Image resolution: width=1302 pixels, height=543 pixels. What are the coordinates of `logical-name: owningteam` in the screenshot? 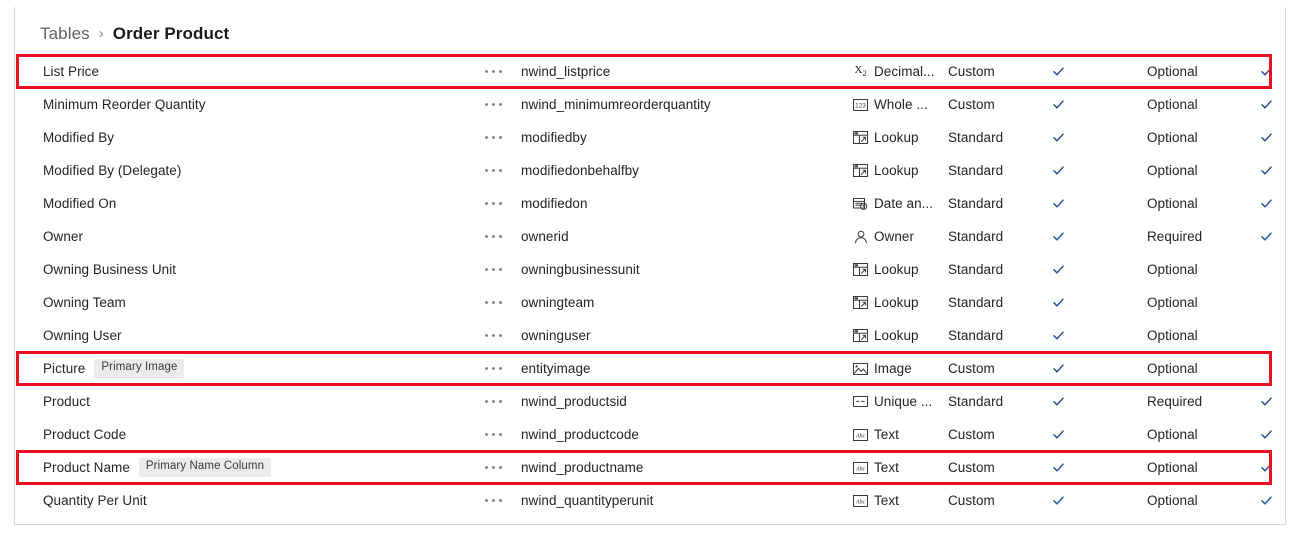 It's located at (558, 302).